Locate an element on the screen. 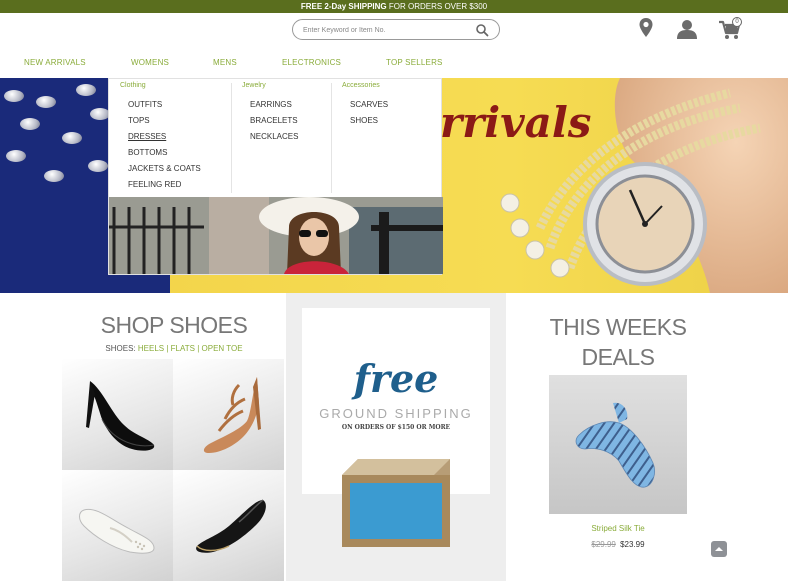 The image size is (788, 581). filter-flats-link: FLATS is located at coordinates (183, 348).